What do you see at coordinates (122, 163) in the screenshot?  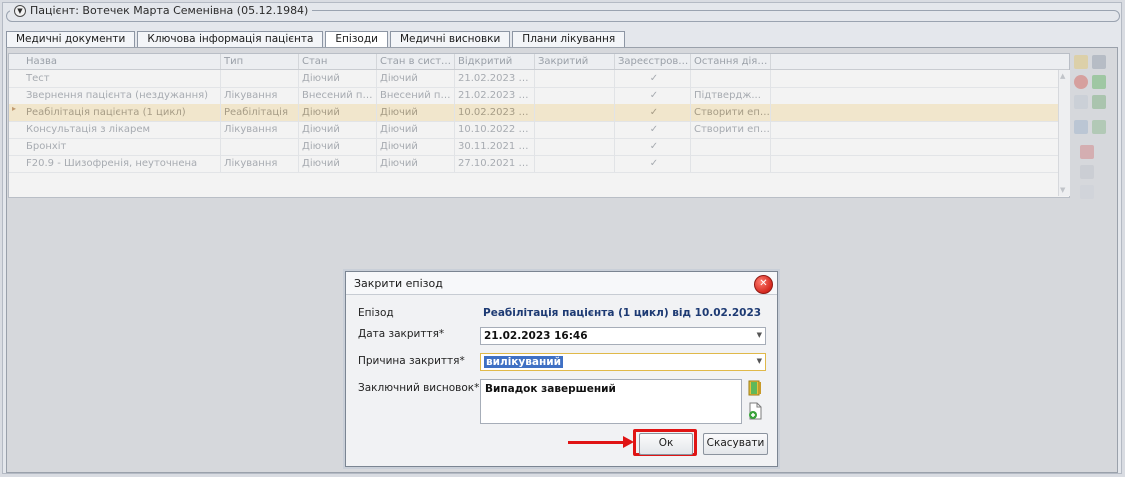 I see `cell-name: F20.9 - Шизофренія, неуточнена` at bounding box center [122, 163].